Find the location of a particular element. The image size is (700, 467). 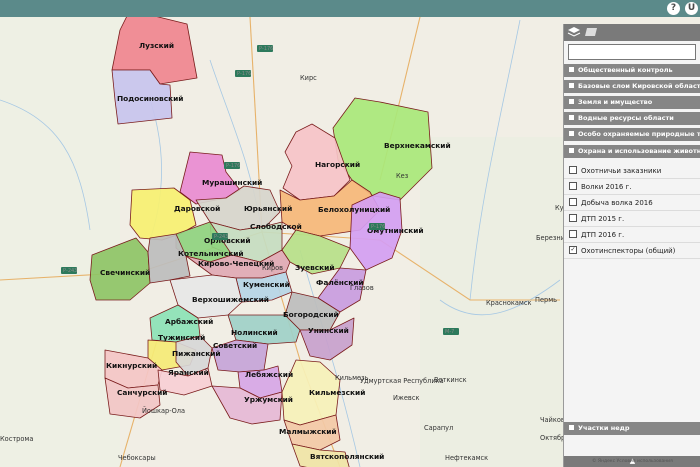

city-label: Краснокамск is located at coordinates (509, 303).